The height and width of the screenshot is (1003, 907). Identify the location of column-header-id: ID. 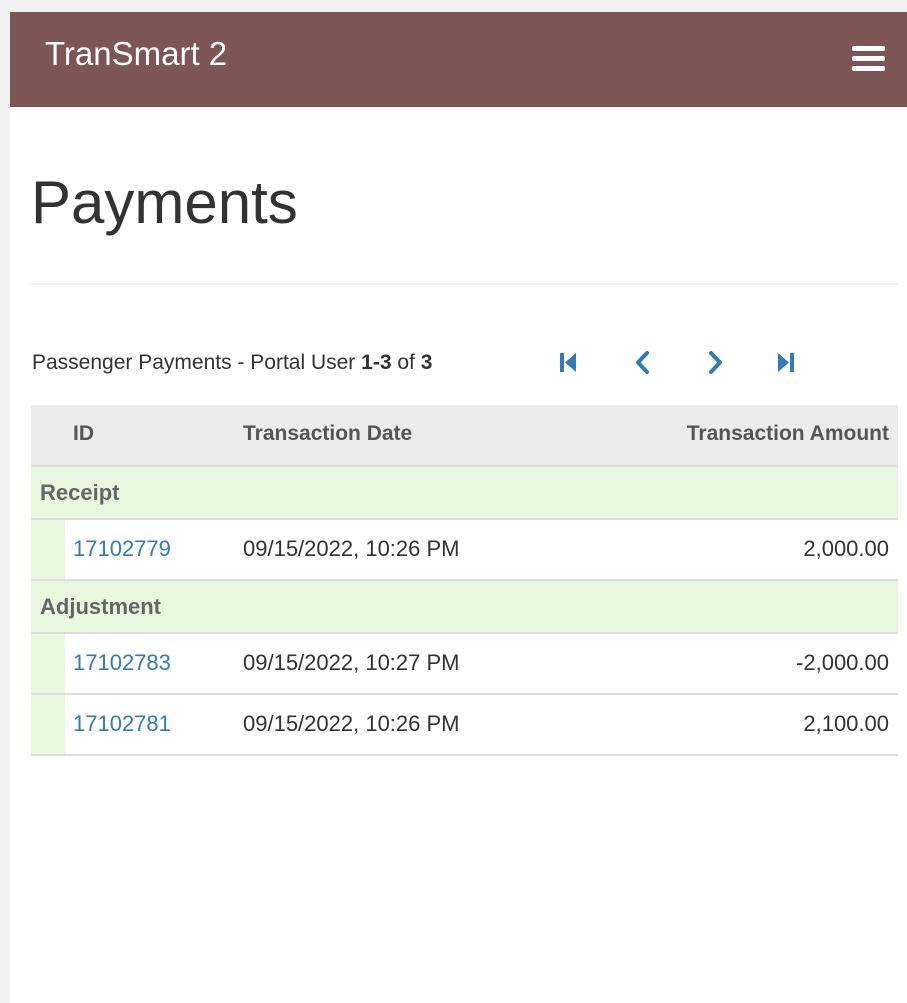
(83, 434).